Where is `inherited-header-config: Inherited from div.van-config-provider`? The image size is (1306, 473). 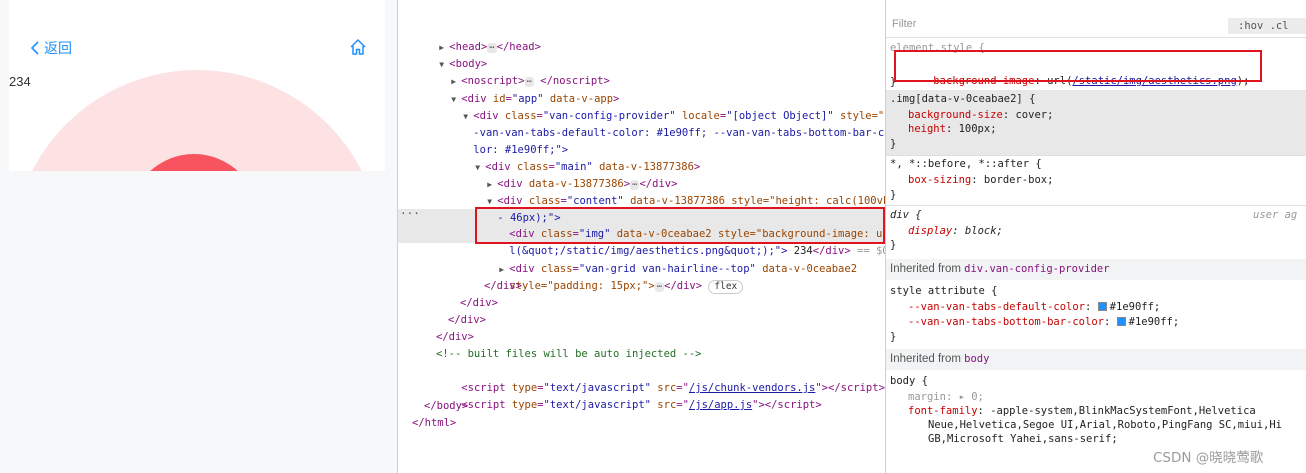 inherited-header-config: Inherited from div.van-config-provider is located at coordinates (1096, 269).